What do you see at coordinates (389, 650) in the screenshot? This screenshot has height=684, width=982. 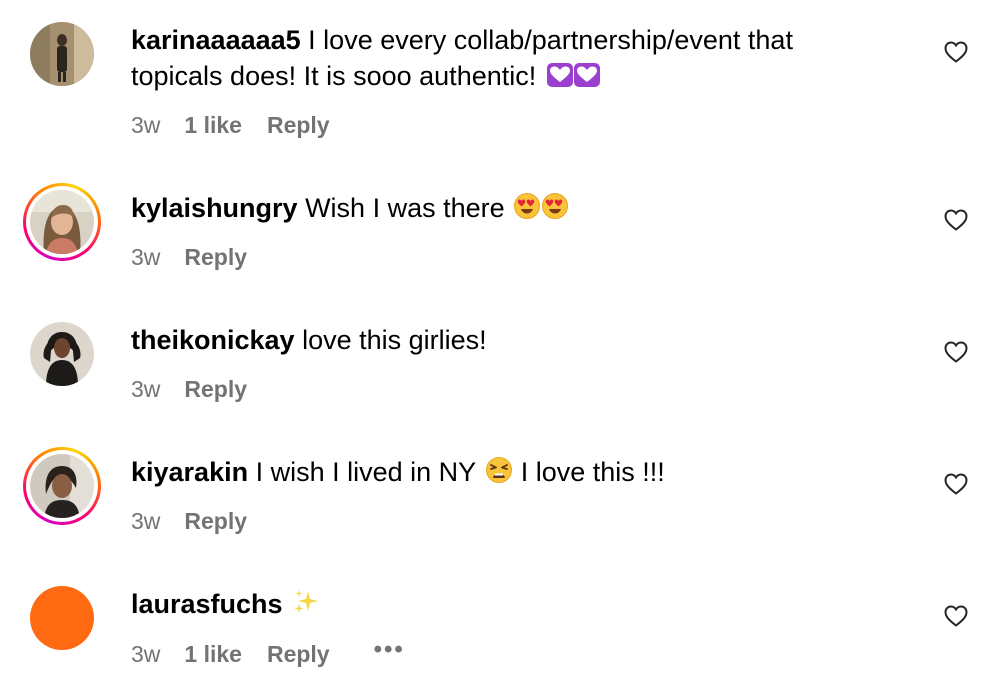 I see `more-options-icon: •••` at bounding box center [389, 650].